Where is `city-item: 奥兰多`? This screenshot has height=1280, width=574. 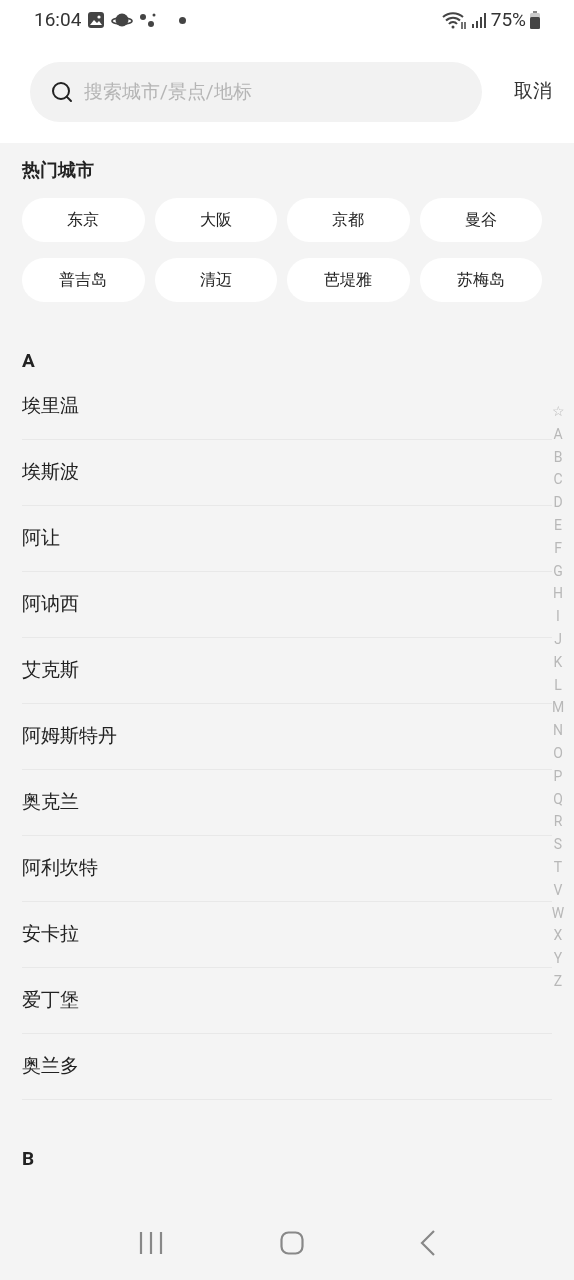
city-item: 奥兰多 is located at coordinates (50, 1066).